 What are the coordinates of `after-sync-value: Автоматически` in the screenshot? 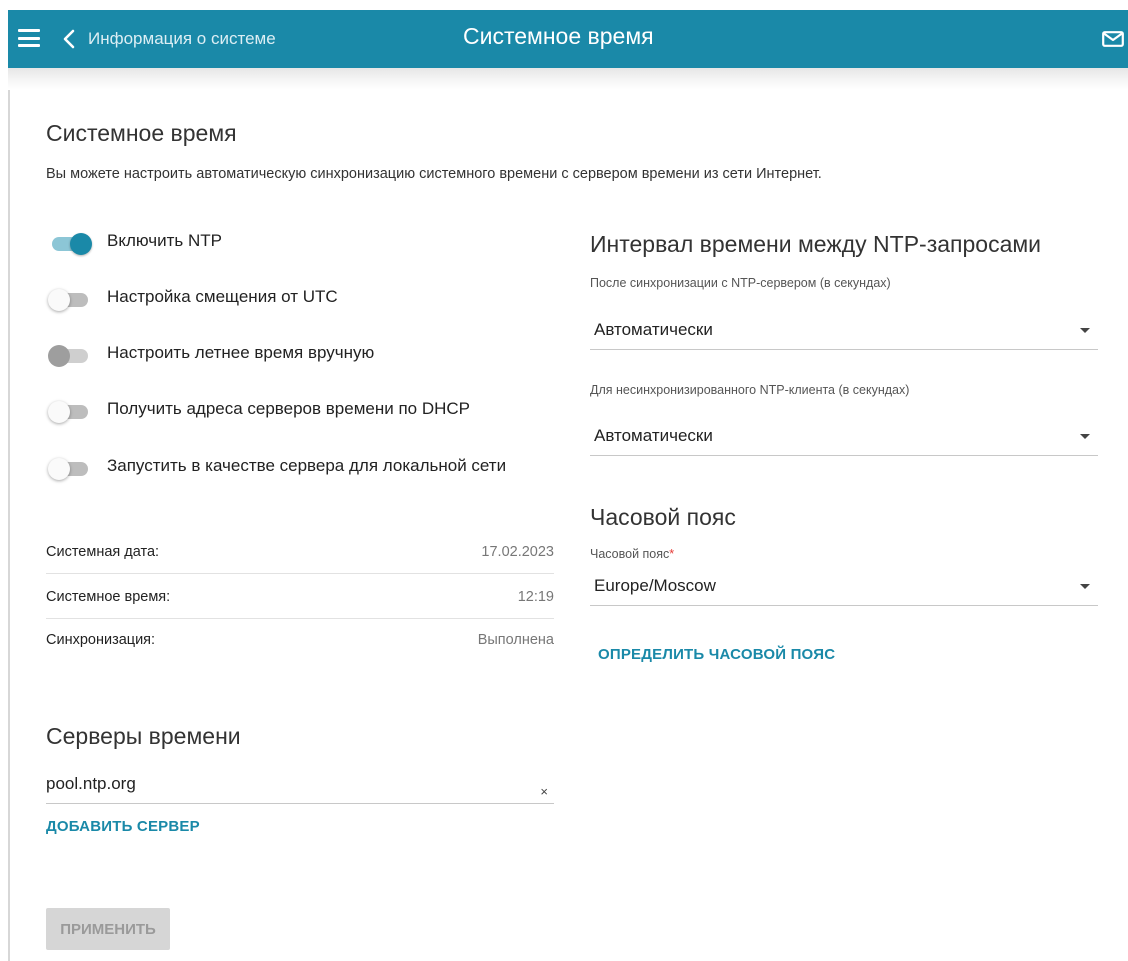 It's located at (653, 329).